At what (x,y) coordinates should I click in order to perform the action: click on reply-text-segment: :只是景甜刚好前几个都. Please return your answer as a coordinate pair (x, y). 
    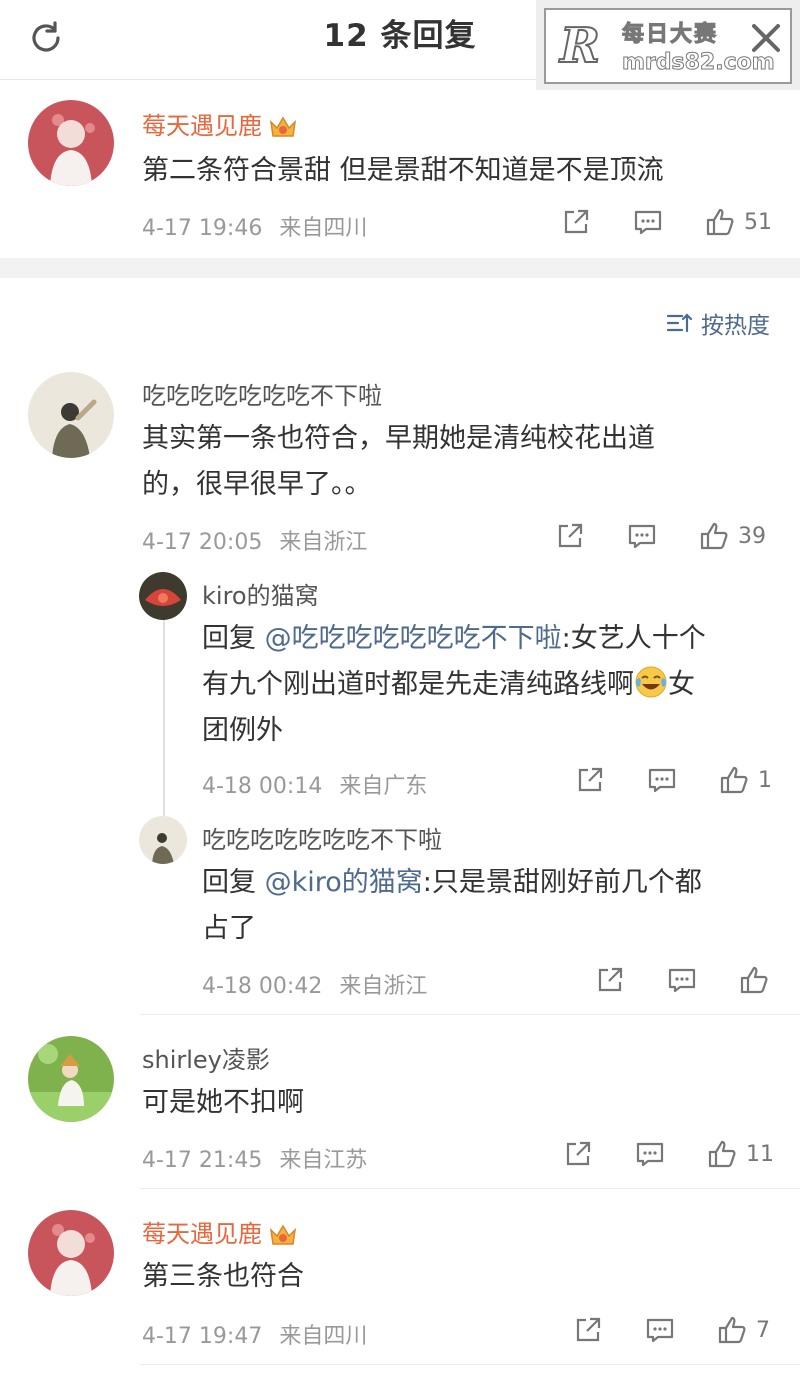
    Looking at the image, I should click on (562, 882).